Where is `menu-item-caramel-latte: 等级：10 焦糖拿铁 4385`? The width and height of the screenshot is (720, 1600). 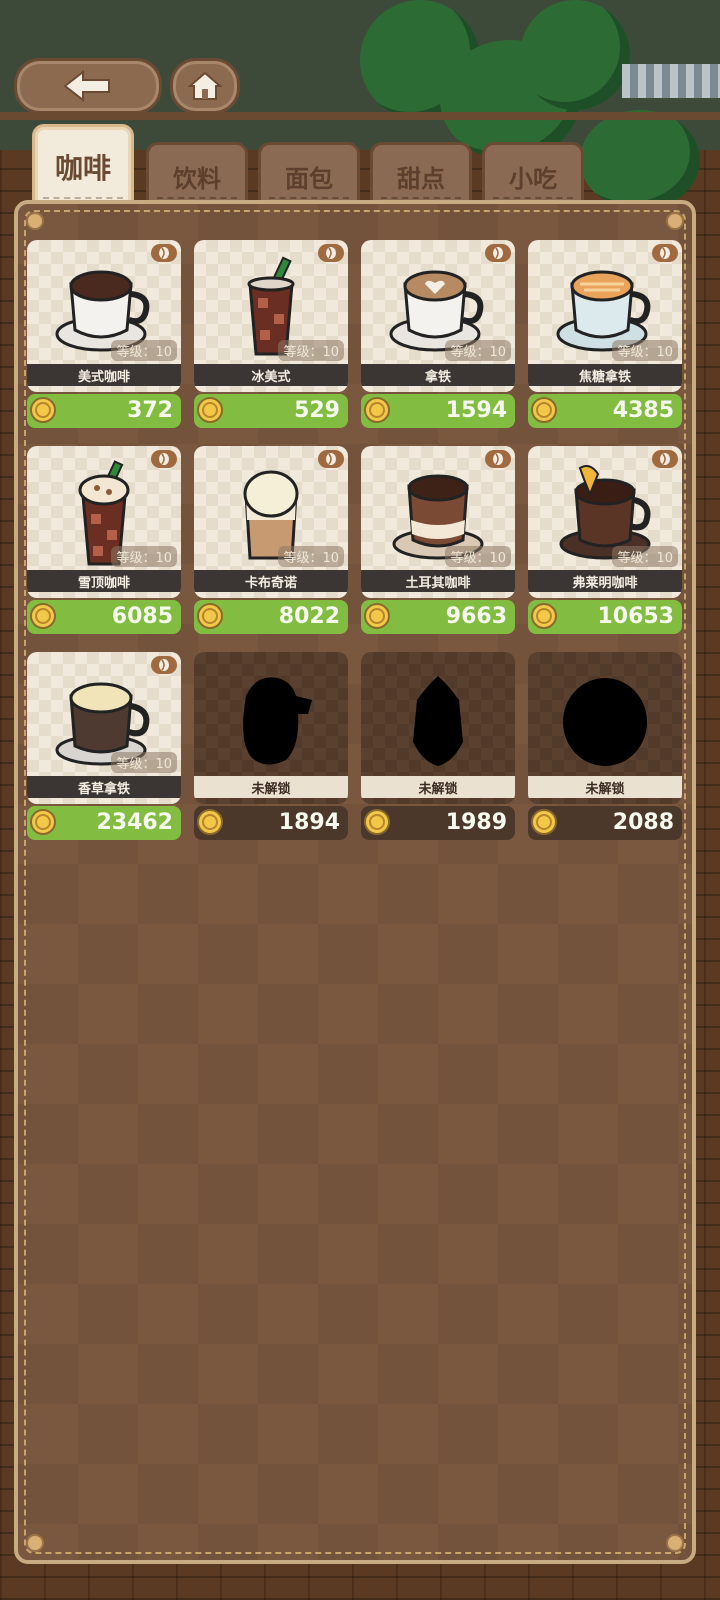
menu-item-caramel-latte: 等级：10 焦糖拿铁 4385 is located at coordinates (605, 335).